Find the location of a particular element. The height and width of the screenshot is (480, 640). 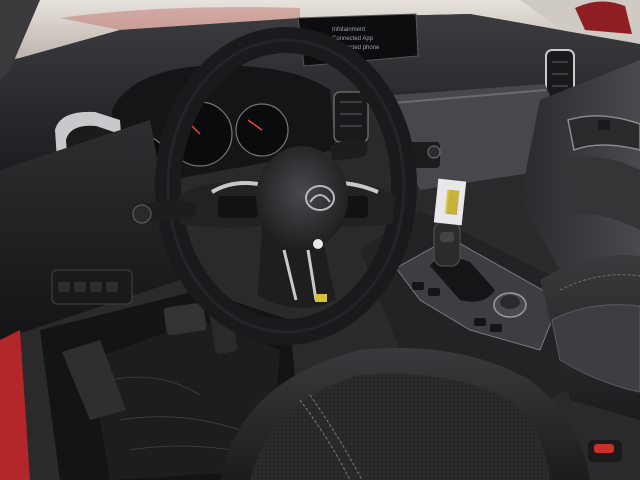

left-door-edge is located at coordinates (15, 405).